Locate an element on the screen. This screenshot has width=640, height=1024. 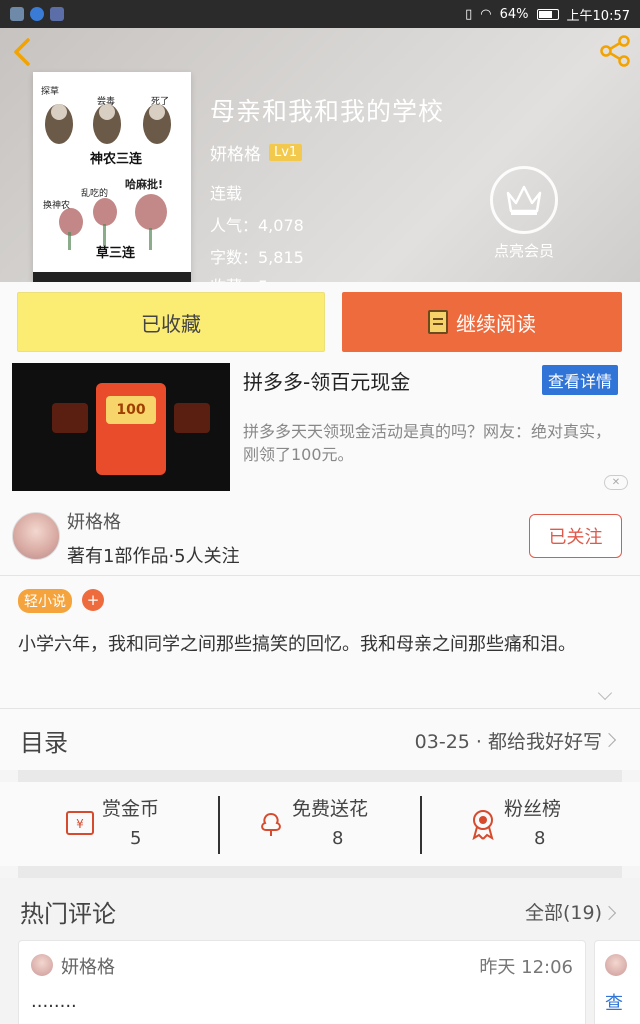
comment-card: 查 is located at coordinates (617, 982).